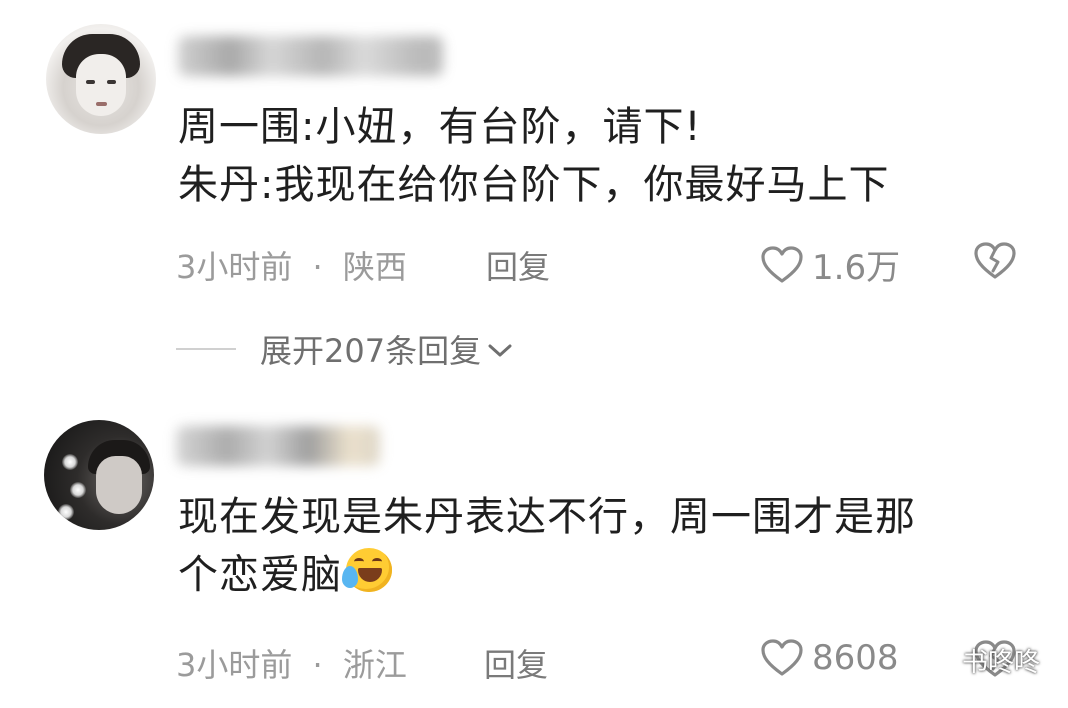  Describe the element at coordinates (440, 127) in the screenshot. I see `comment-line: 周一围:小妞，有台阶，请下!` at that location.